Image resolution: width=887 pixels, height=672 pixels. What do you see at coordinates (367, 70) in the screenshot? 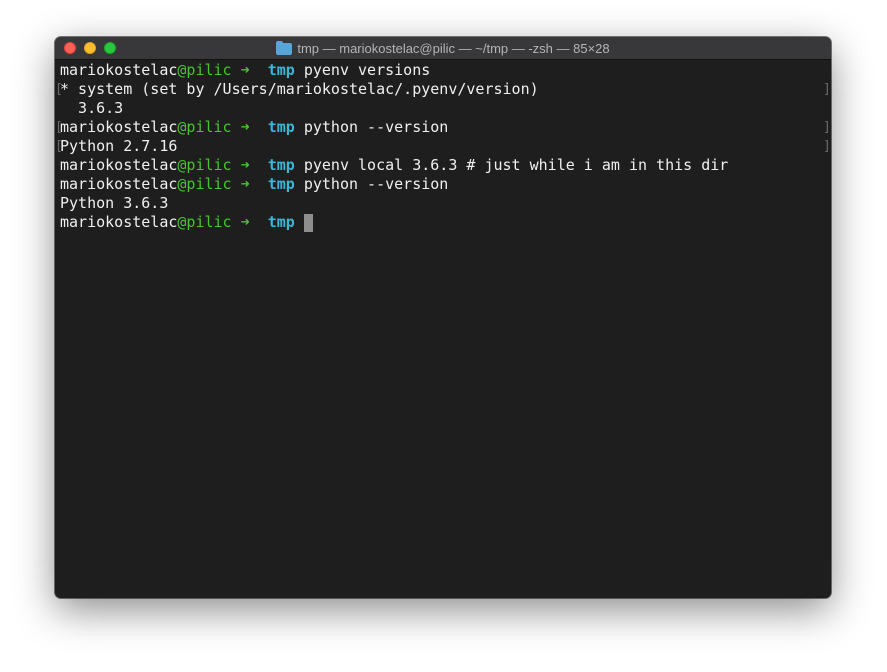
I see `command-text: pyenv versions` at bounding box center [367, 70].